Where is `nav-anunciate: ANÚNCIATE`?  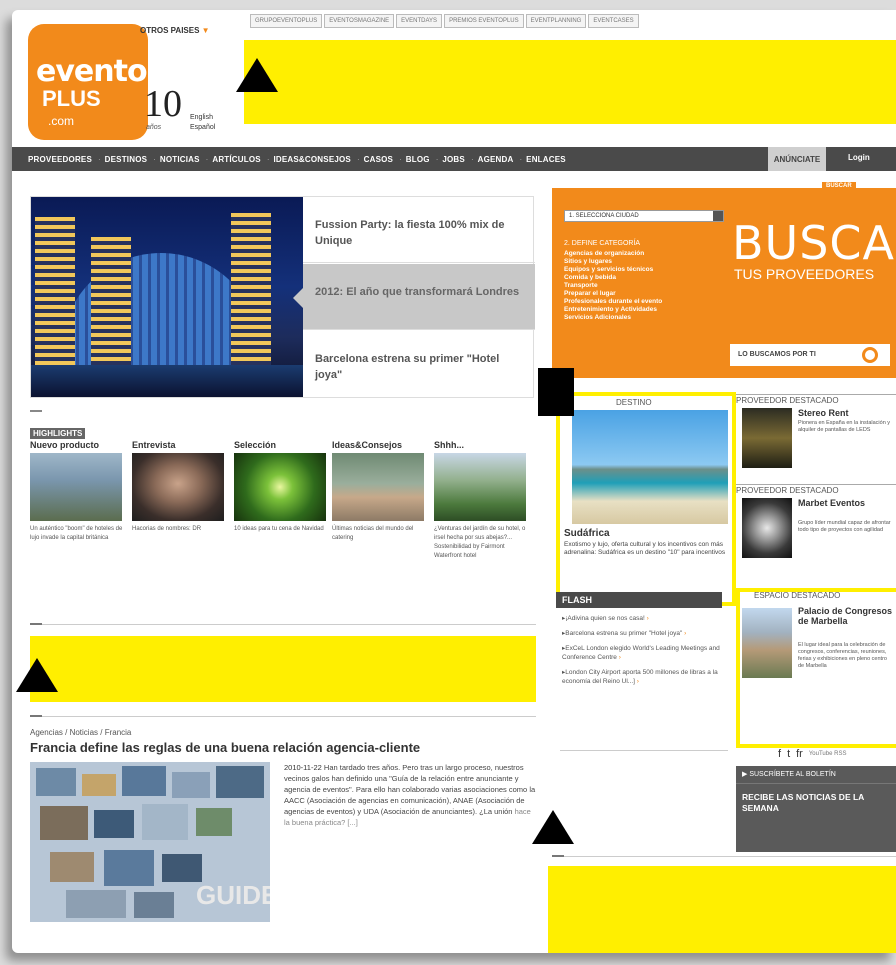
nav-anunciate: ANÚNCIATE is located at coordinates (797, 159).